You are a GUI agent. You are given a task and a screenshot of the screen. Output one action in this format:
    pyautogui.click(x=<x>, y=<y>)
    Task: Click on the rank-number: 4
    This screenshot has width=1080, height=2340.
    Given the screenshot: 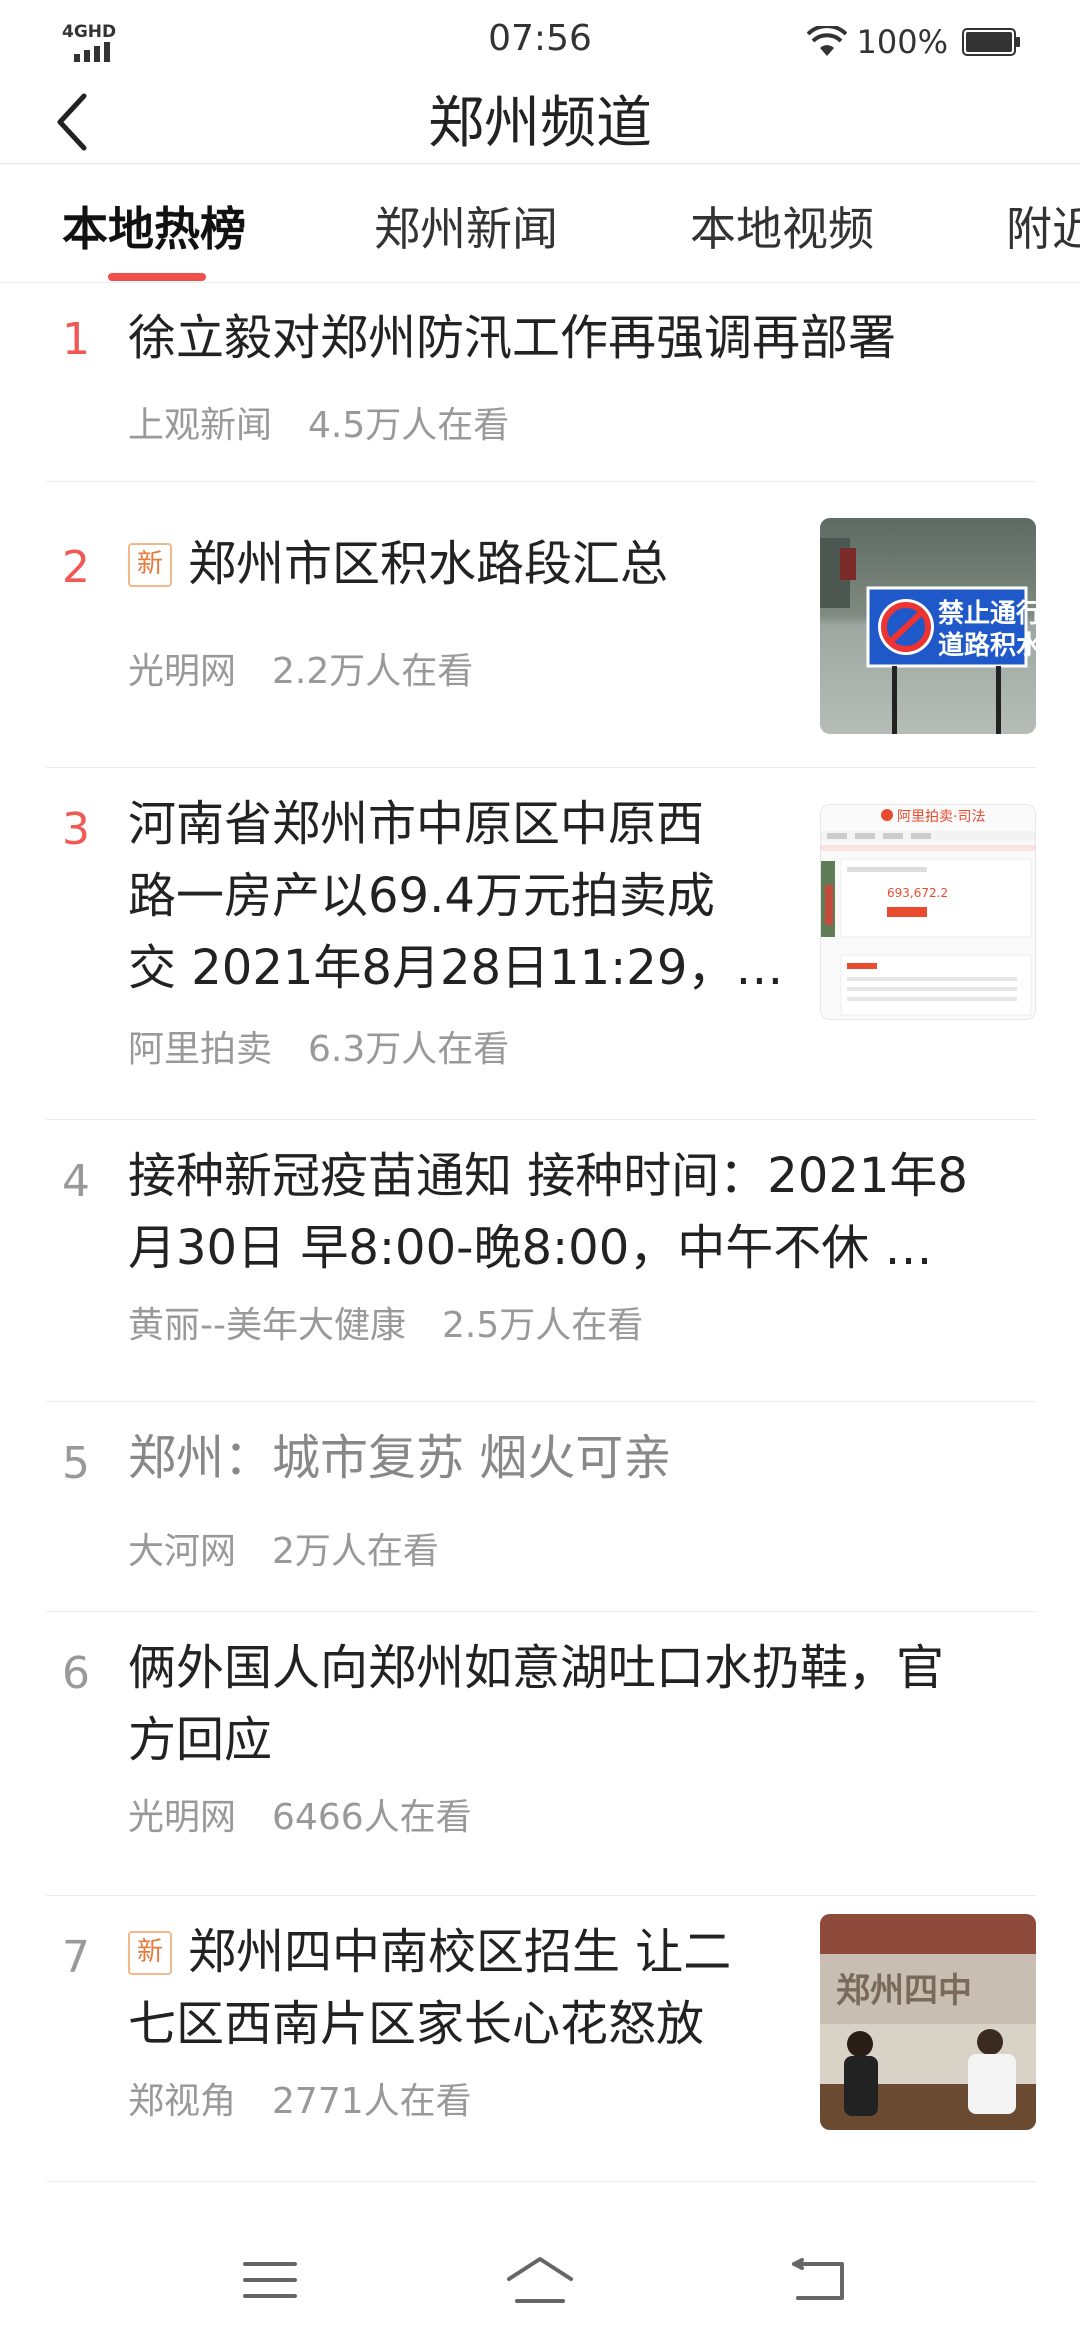 What is the action you would take?
    pyautogui.click(x=76, y=1181)
    